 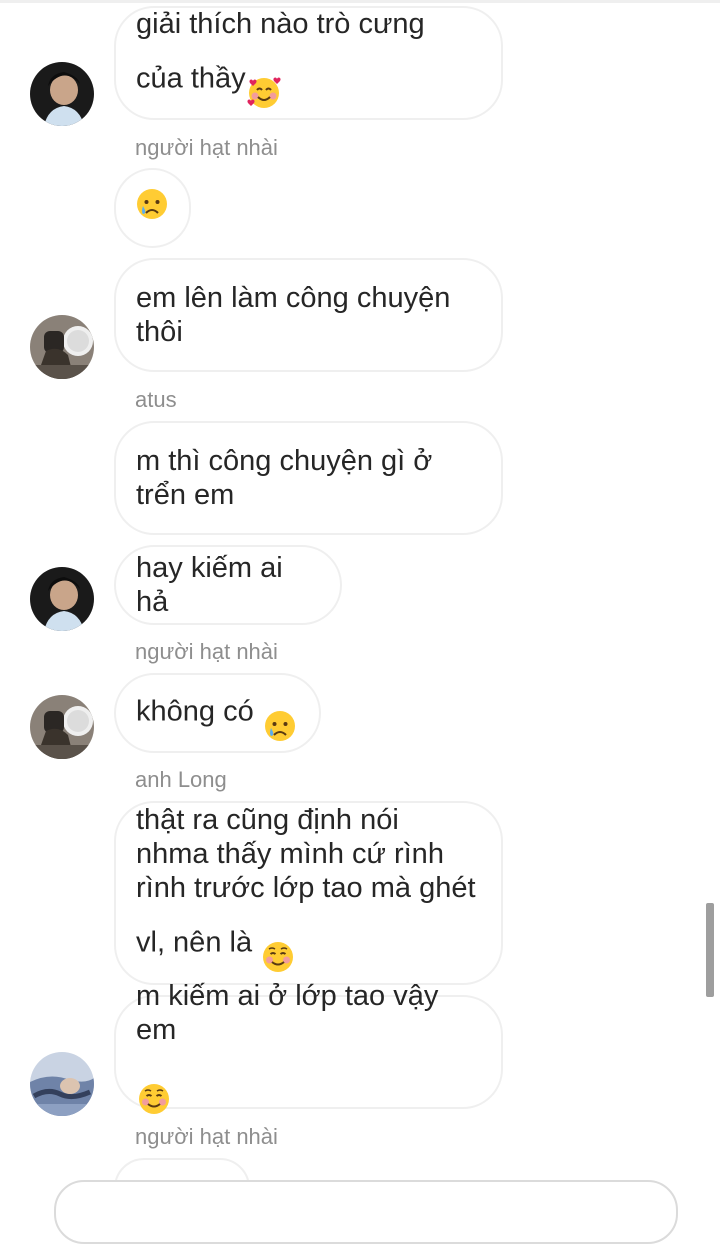 I want to click on top-divider, so click(x=360, y=1).